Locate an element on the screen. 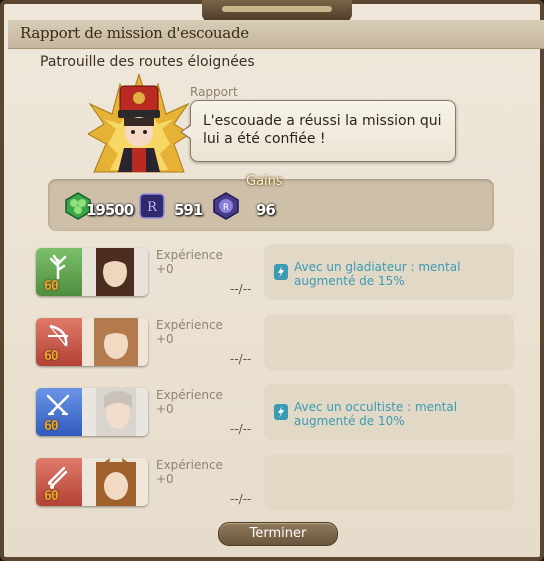 This screenshot has width=544, height=561. squad-member-4: 60 is located at coordinates (92, 482).